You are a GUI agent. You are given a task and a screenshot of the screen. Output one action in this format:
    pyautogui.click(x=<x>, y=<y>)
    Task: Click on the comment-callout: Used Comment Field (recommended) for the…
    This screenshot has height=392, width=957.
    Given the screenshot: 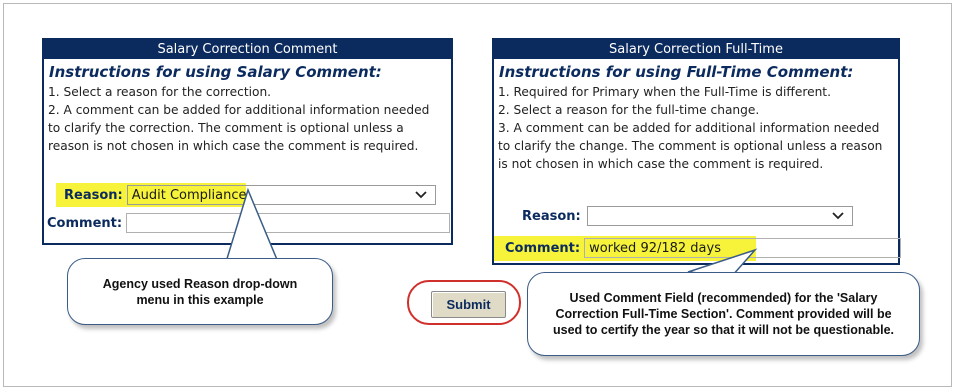 What is the action you would take?
    pyautogui.click(x=723, y=314)
    